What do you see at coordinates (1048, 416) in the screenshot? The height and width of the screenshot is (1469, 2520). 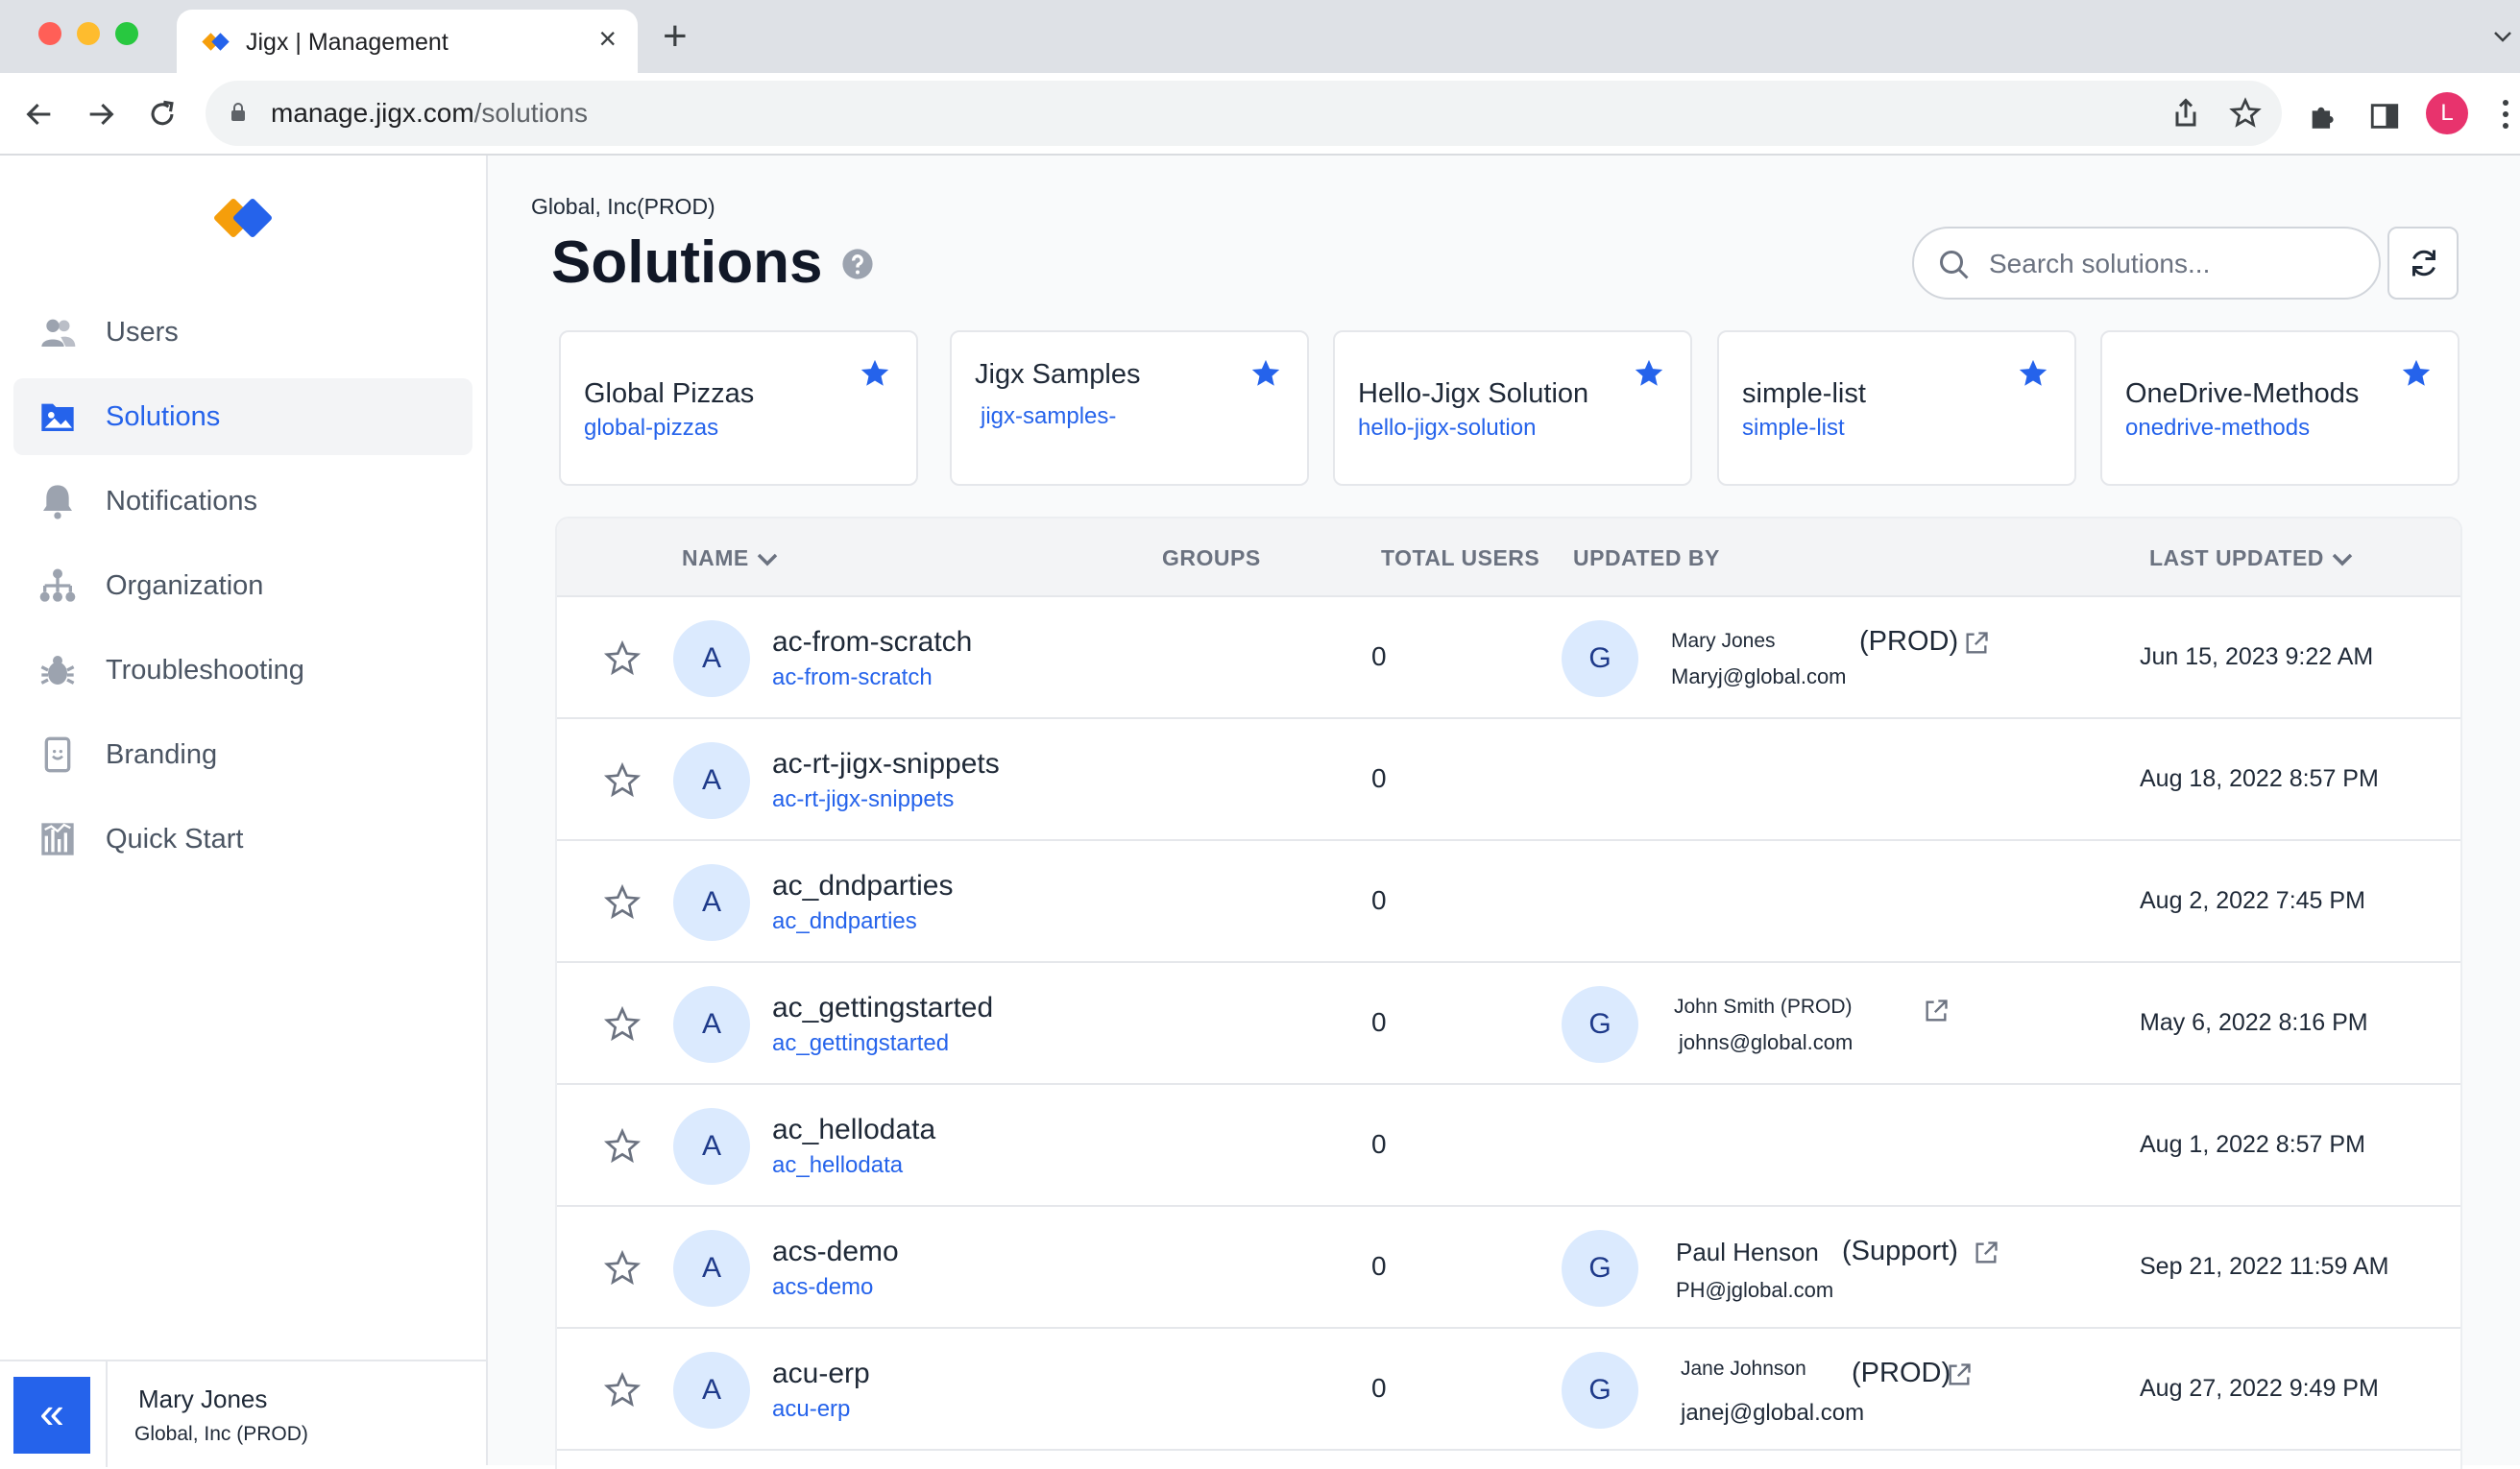 I see `favorite-slug: jigx-samples-` at bounding box center [1048, 416].